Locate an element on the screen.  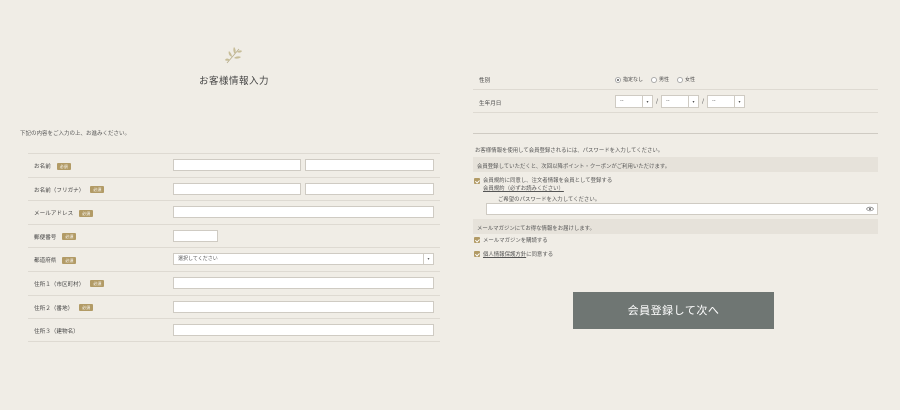
field-label: 住所３（建物名） is located at coordinates (56, 332).